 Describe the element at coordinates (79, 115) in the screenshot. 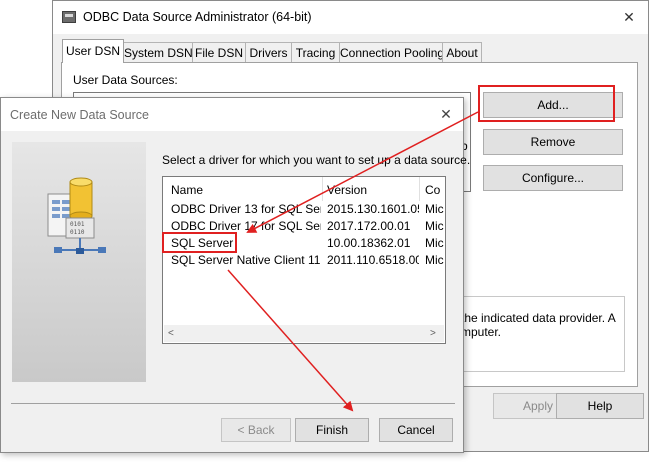

I see `dialog-title: Create New Data Source` at that location.